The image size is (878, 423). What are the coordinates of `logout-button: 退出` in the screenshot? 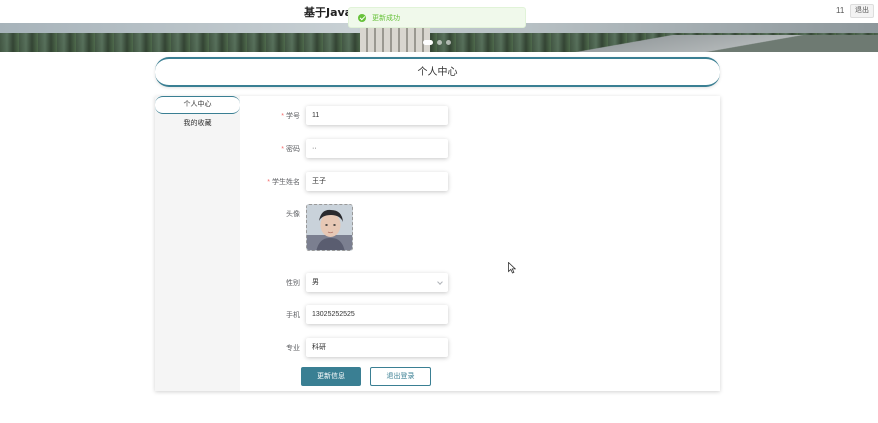 It's located at (862, 11).